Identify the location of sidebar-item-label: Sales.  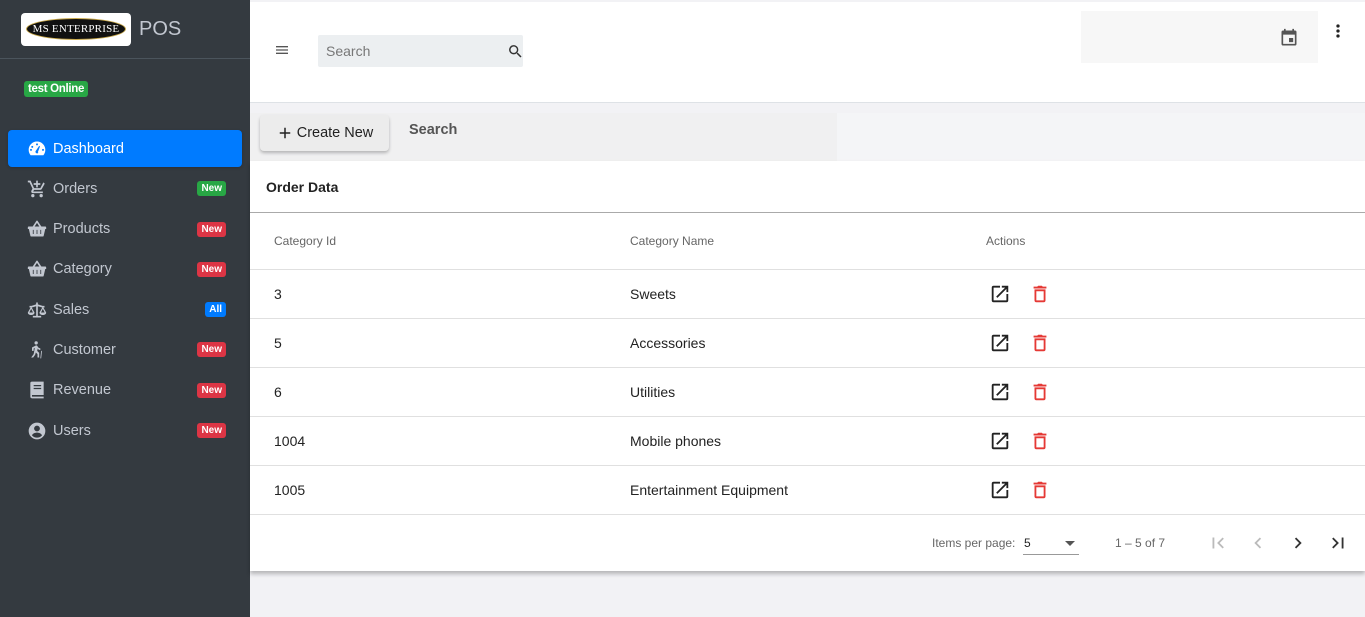
(71, 309).